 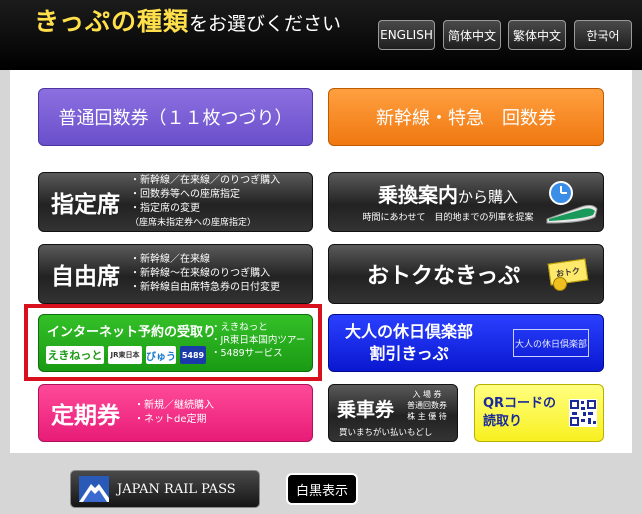 I want to click on page-title: きっぷの種類をお選びください, so click(x=187, y=23).